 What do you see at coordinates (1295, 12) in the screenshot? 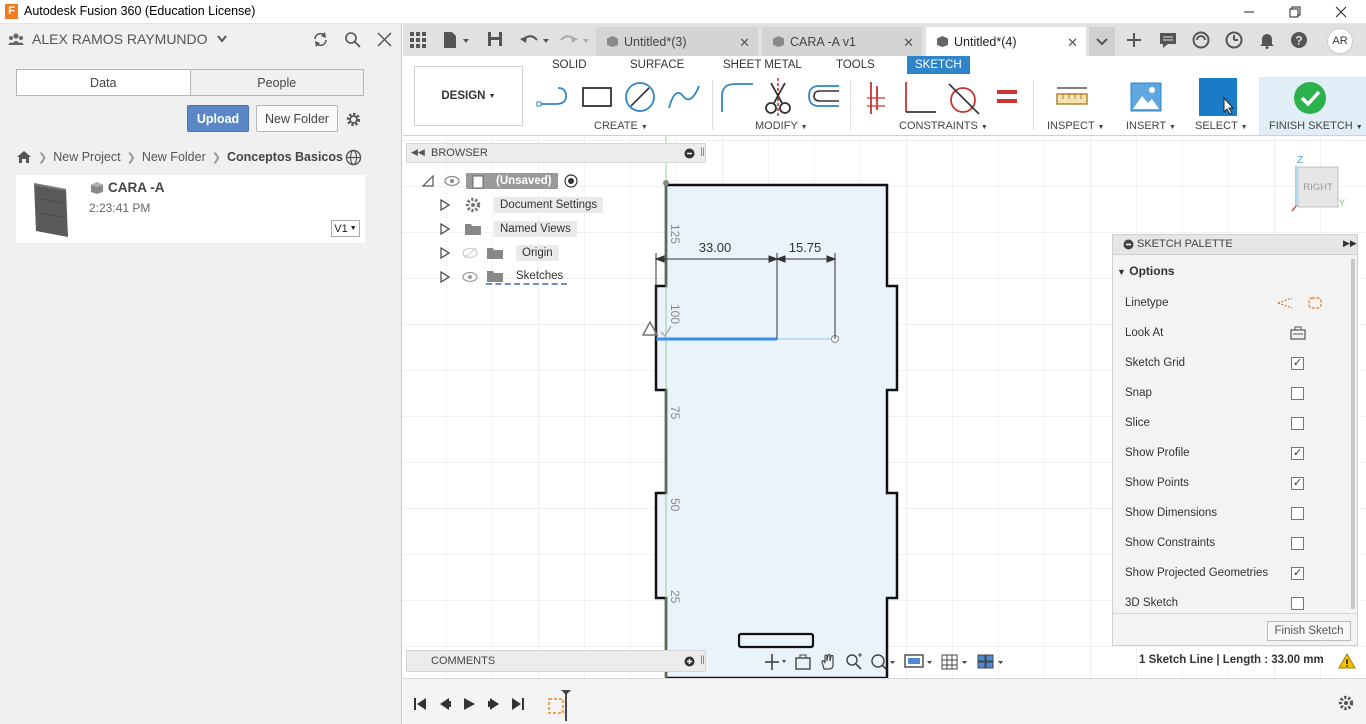
I see `restore-button` at bounding box center [1295, 12].